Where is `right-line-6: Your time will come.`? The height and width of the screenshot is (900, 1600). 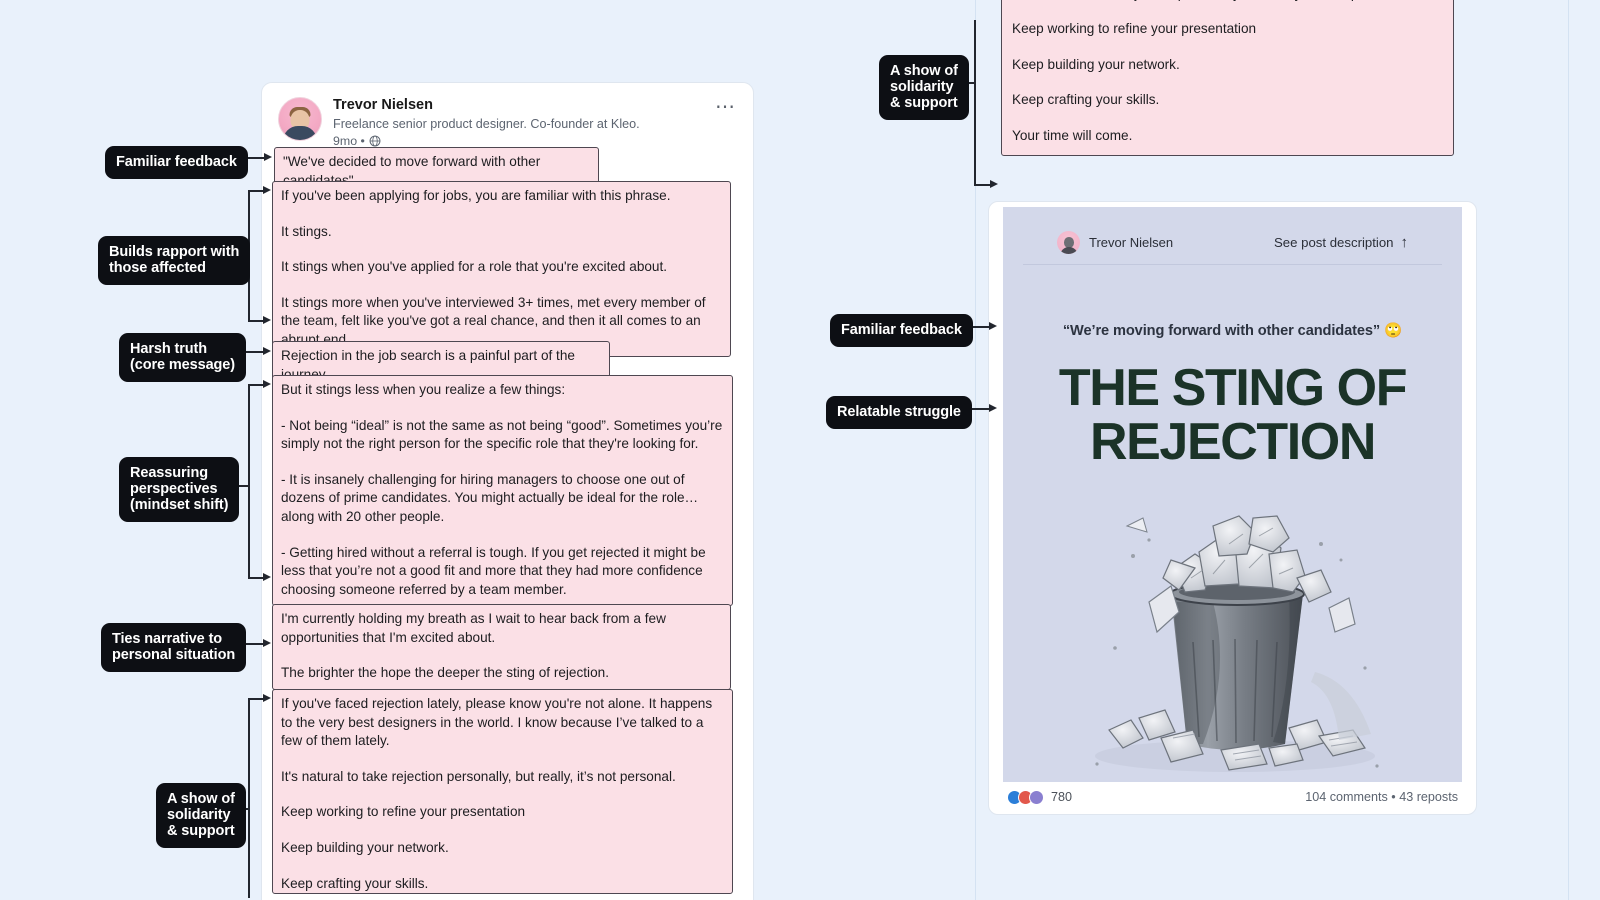
right-line-6: Your time will come. is located at coordinates (1072, 135).